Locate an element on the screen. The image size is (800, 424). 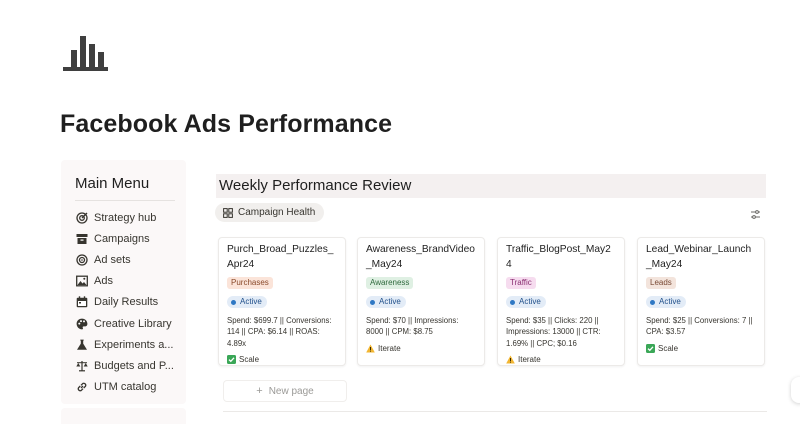
card-title: Awareness_BrandVideo_May24 is located at coordinates (420, 257).